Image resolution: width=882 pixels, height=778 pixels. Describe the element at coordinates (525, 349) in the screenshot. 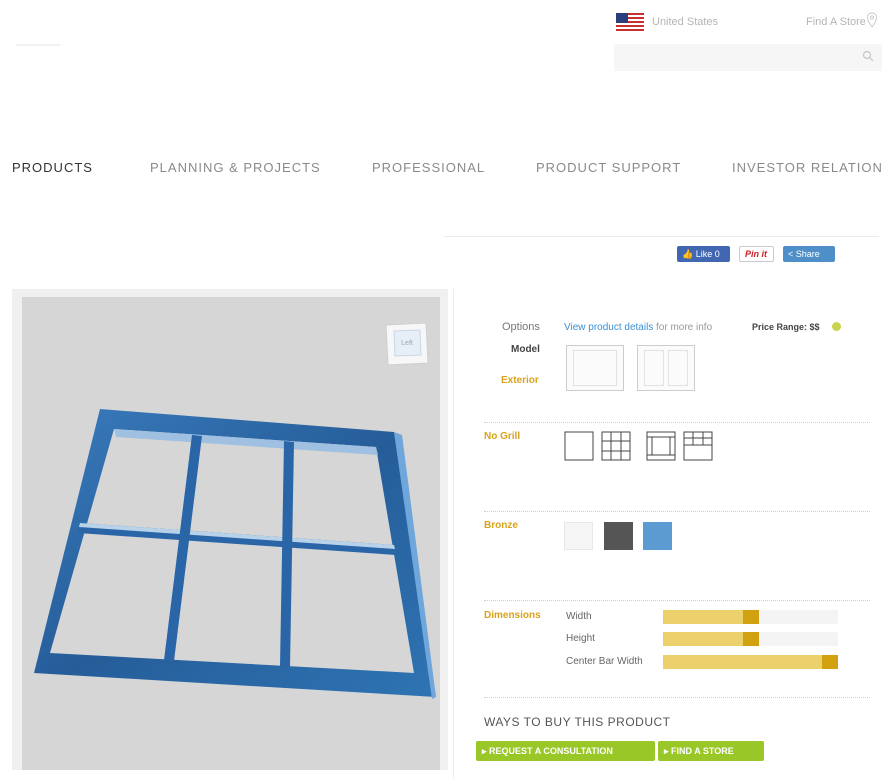

I see `model-label: Model` at that location.